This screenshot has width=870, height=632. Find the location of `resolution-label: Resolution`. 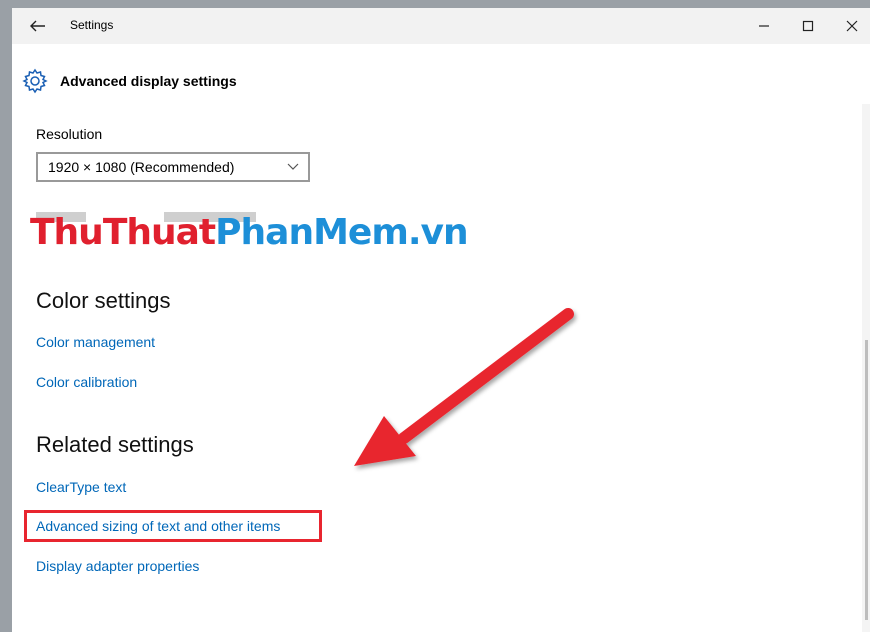

resolution-label: Resolution is located at coordinates (69, 134).